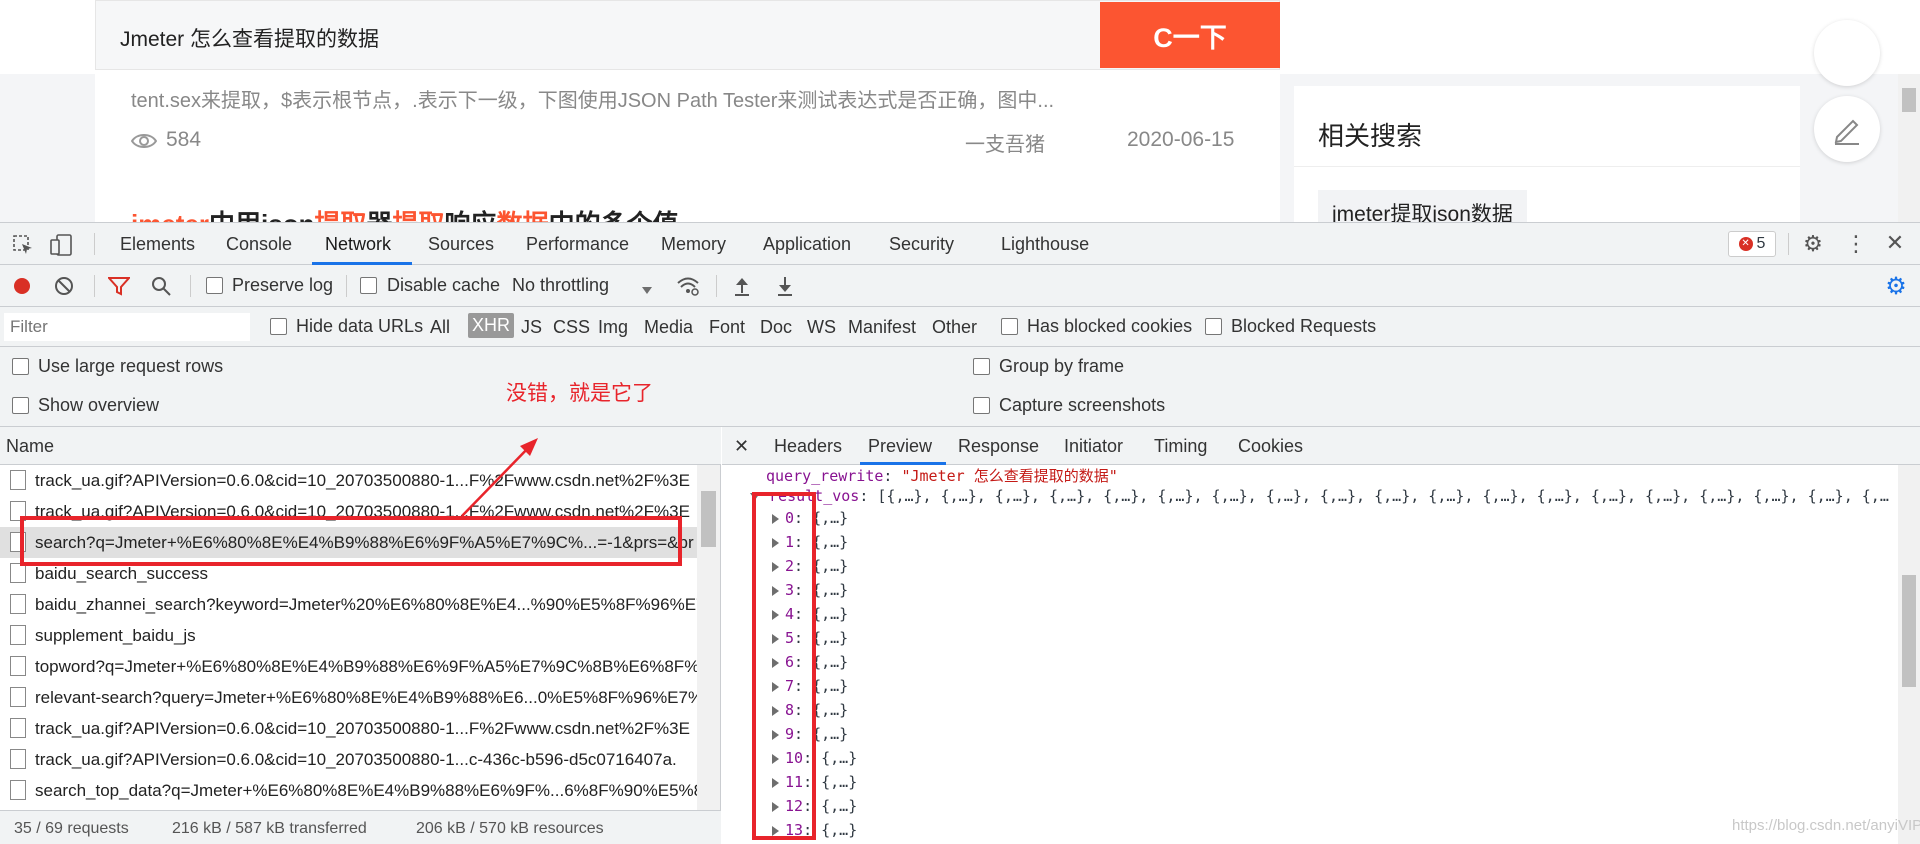 The width and height of the screenshot is (1920, 844). What do you see at coordinates (64, 286) in the screenshot?
I see `clear-icon` at bounding box center [64, 286].